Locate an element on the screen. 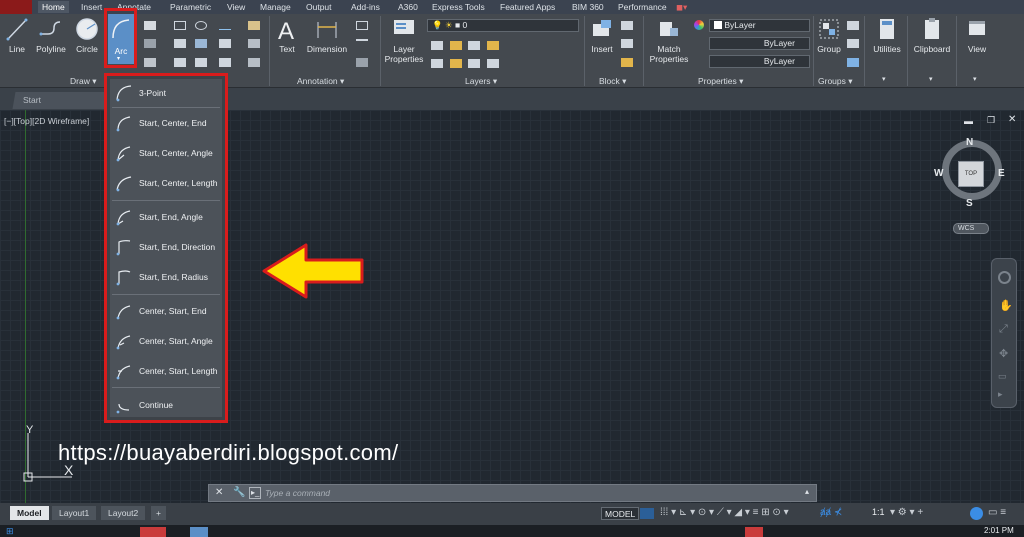 This screenshot has height=537, width=1024. leader-icon is located at coordinates (362, 43).